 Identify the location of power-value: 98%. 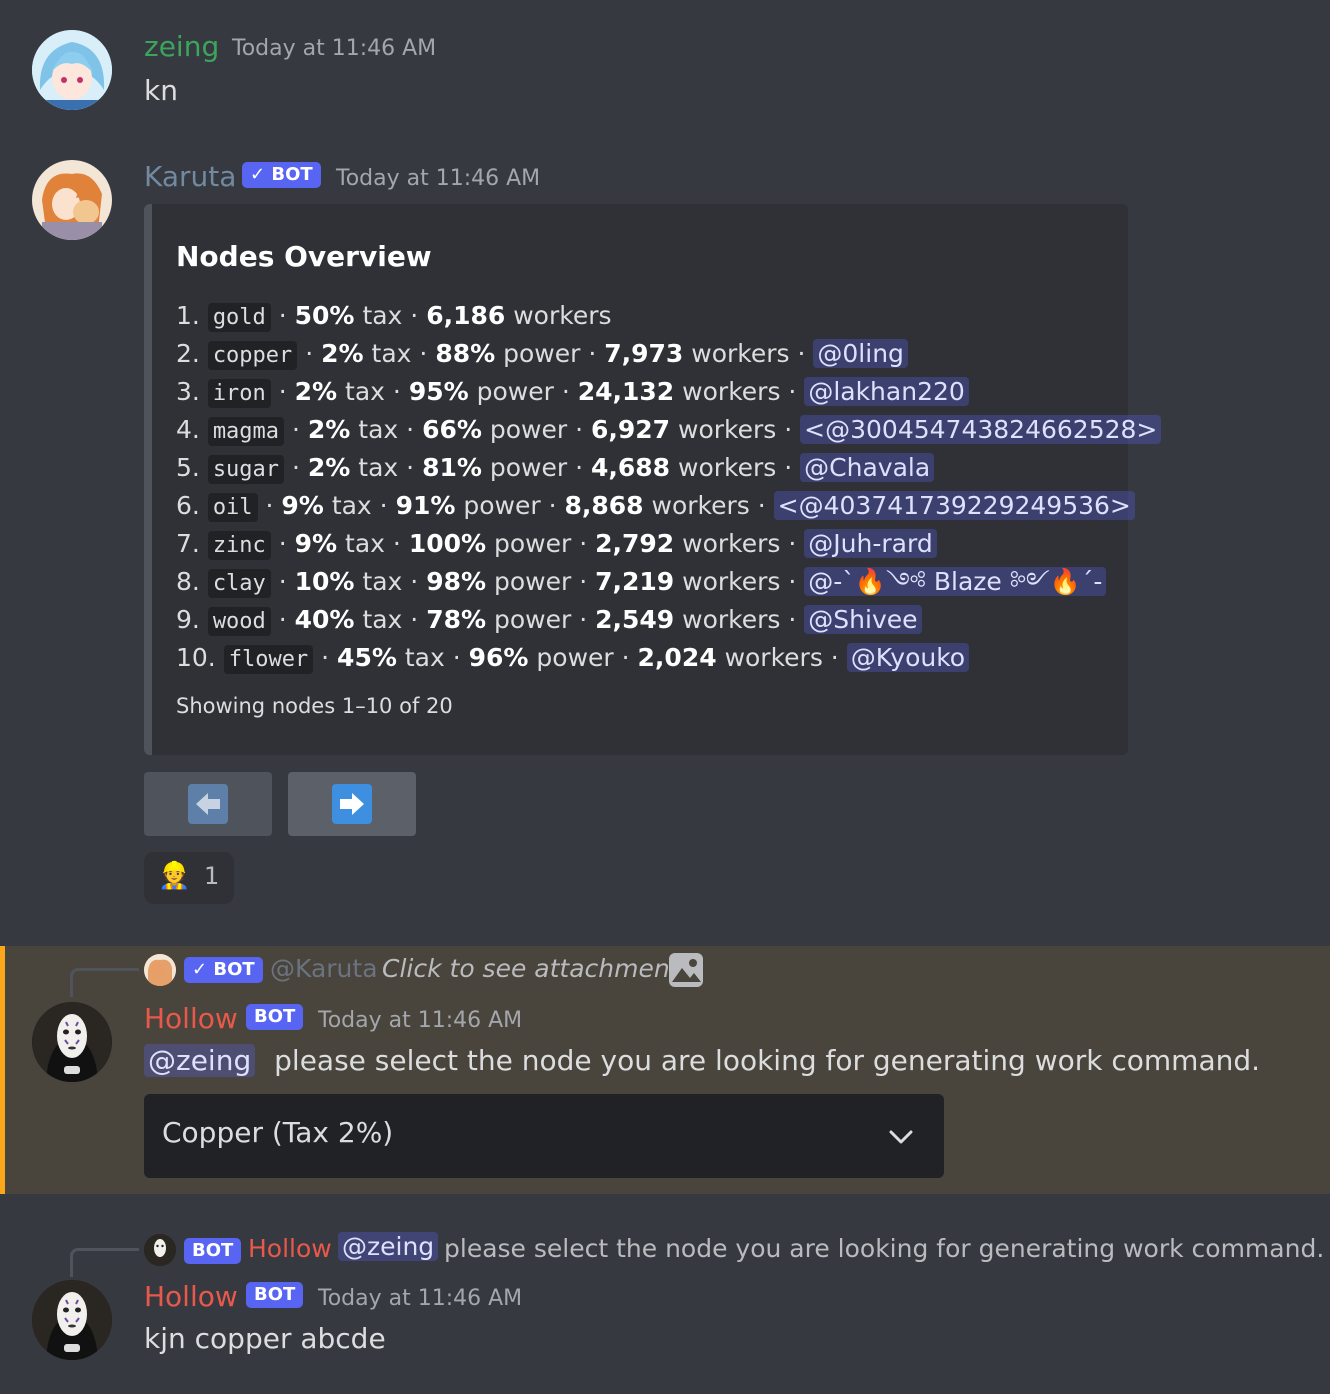
(456, 581).